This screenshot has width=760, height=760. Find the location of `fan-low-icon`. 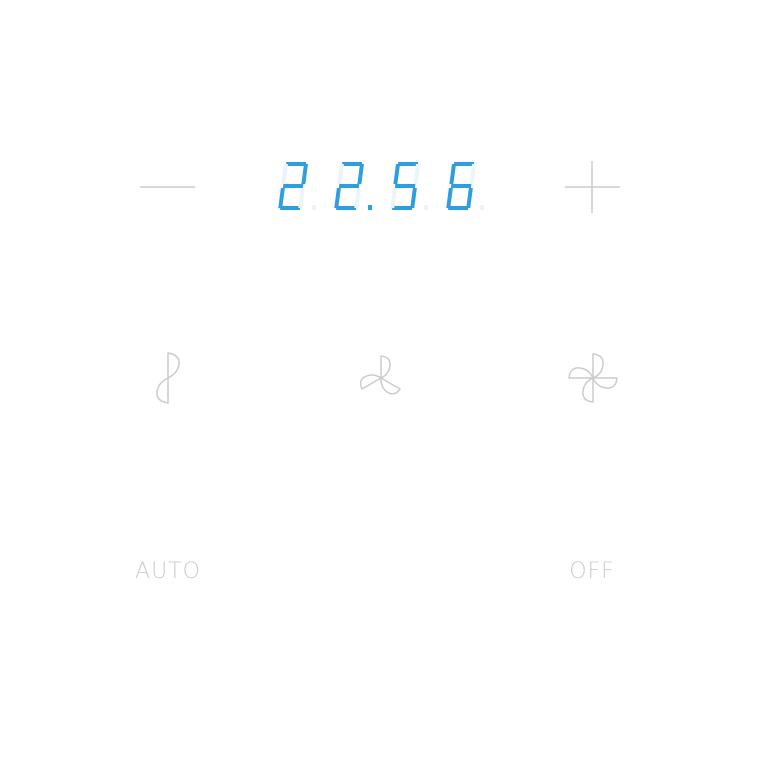

fan-low-icon is located at coordinates (168, 378).